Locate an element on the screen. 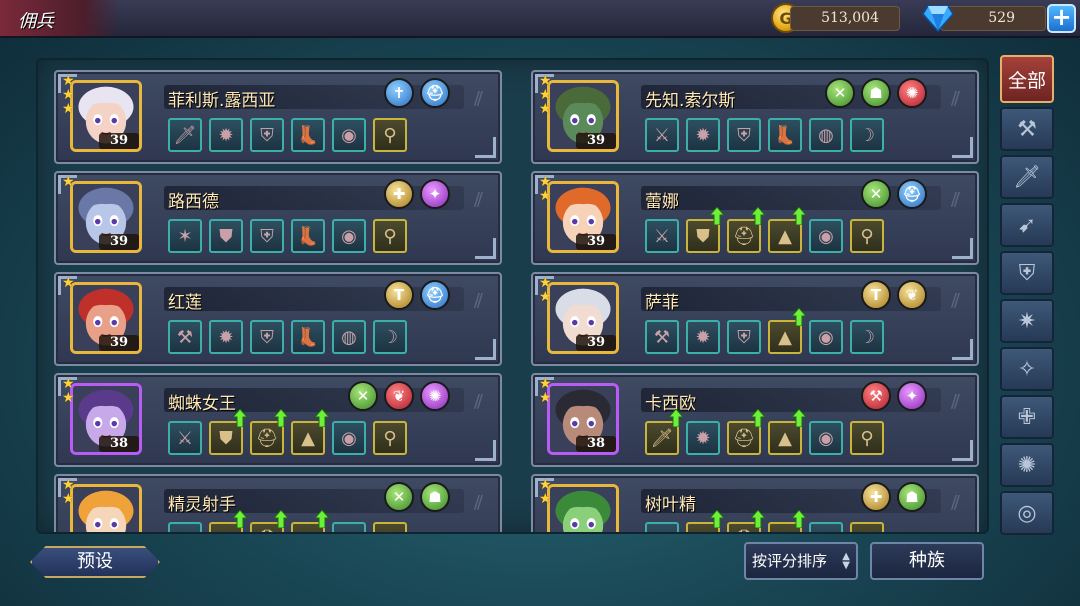 The width and height of the screenshot is (1080, 606). filter-tab-hammer: ⚒ is located at coordinates (1027, 129).